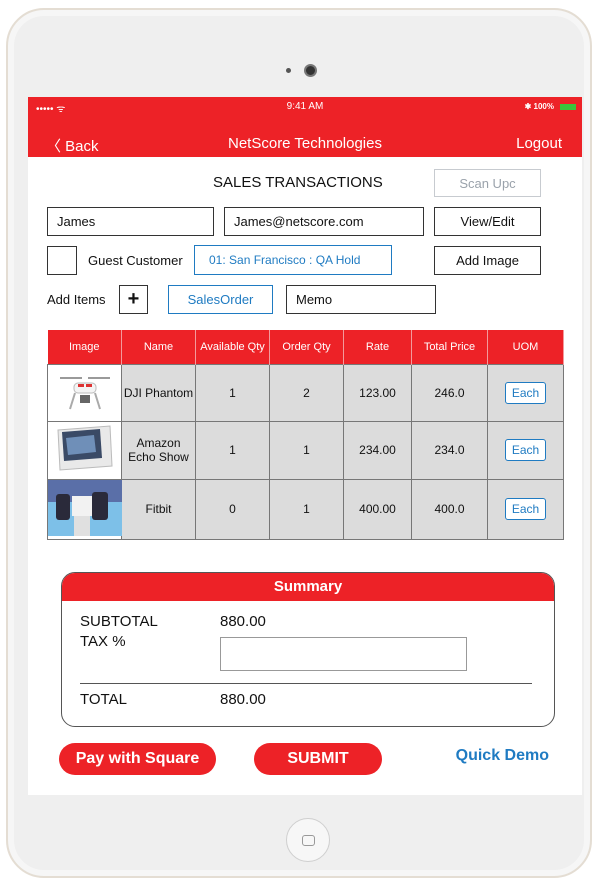  I want to click on order-type-select: SalesOrder, so click(220, 299).